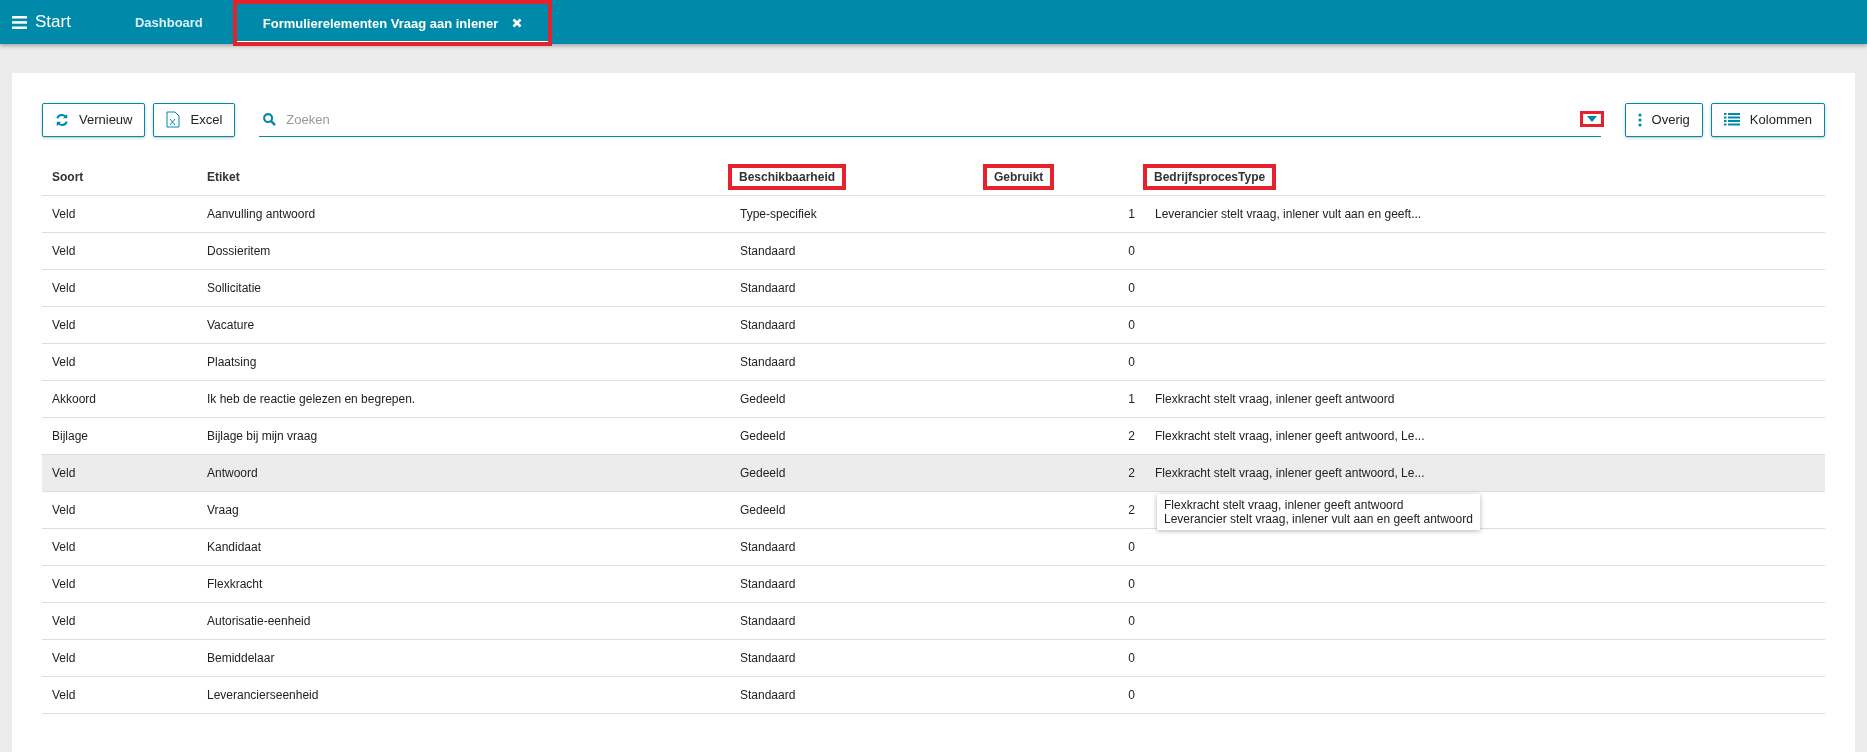 The image size is (1867, 752). What do you see at coordinates (19, 22) in the screenshot?
I see `menu-icon` at bounding box center [19, 22].